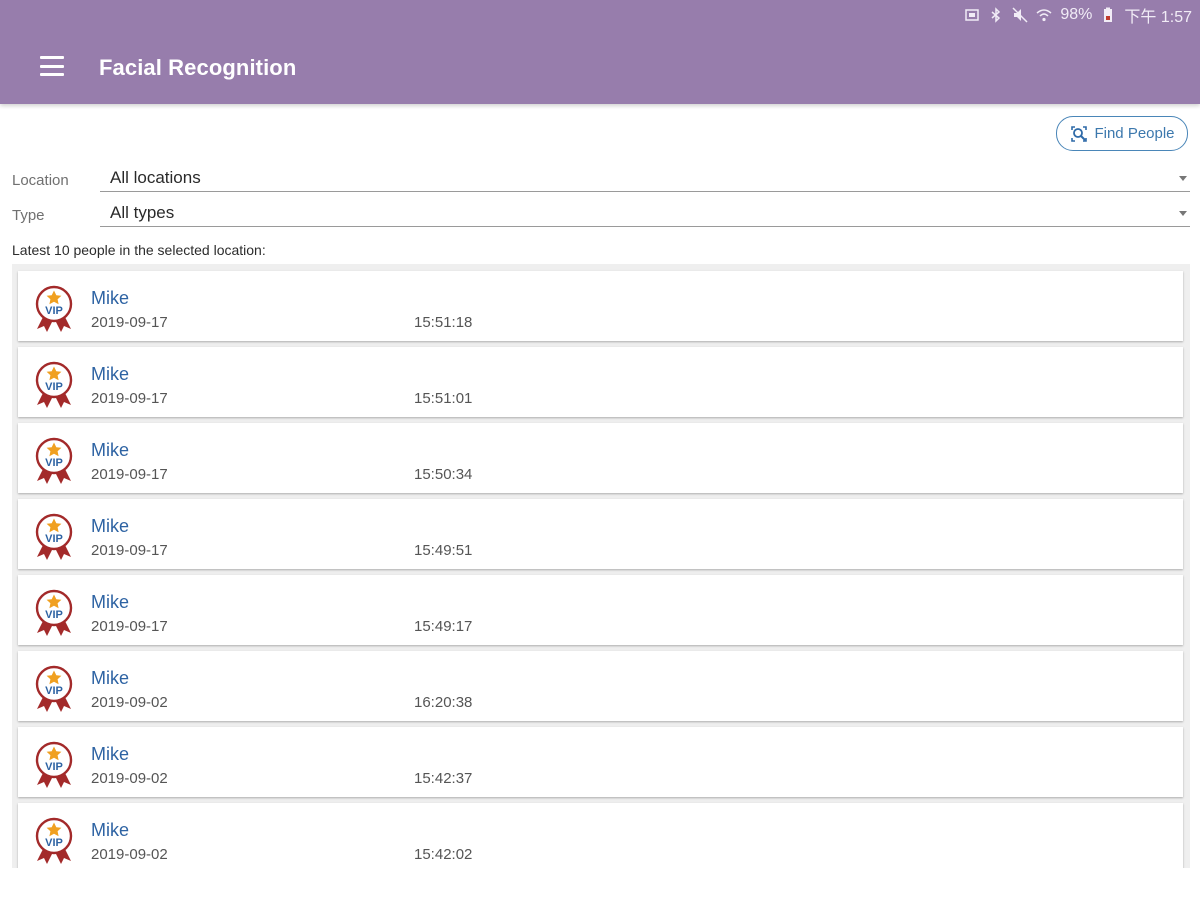  I want to click on location-filter: Location All locations, so click(600, 179).